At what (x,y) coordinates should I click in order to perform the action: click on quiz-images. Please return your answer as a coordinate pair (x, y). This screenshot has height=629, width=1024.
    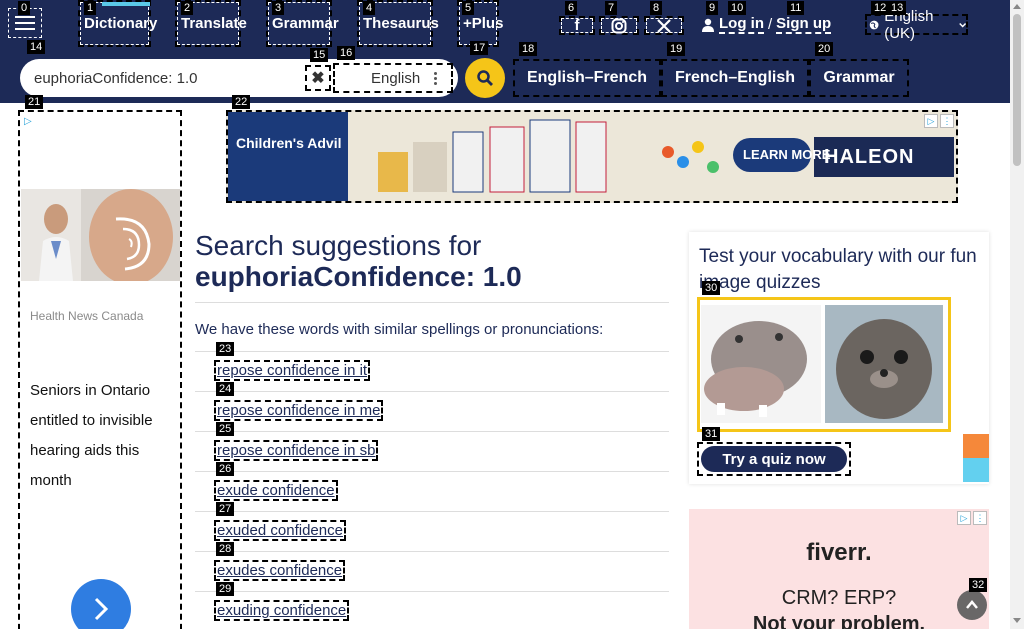
    Looking at the image, I should click on (824, 364).